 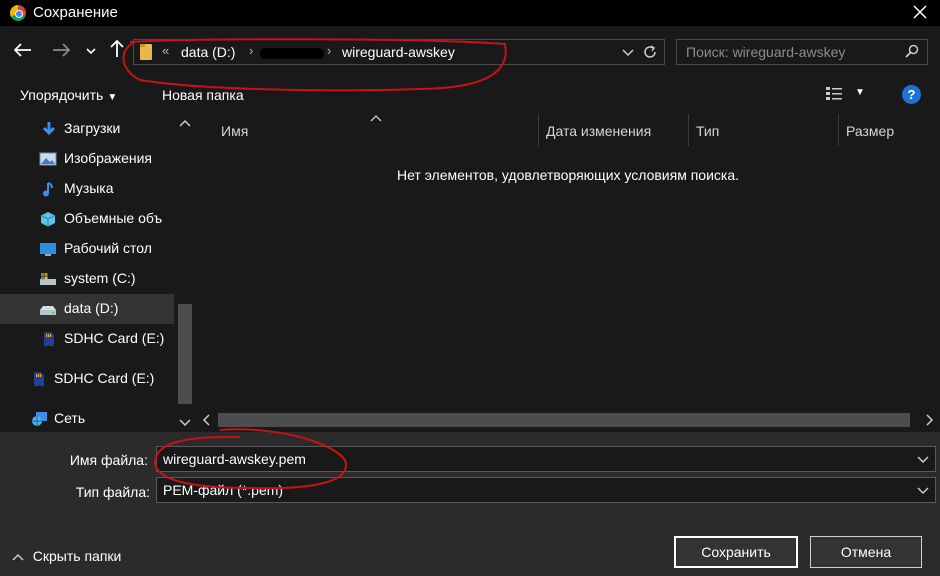 I want to click on scroll-right-icon, so click(x=930, y=420).